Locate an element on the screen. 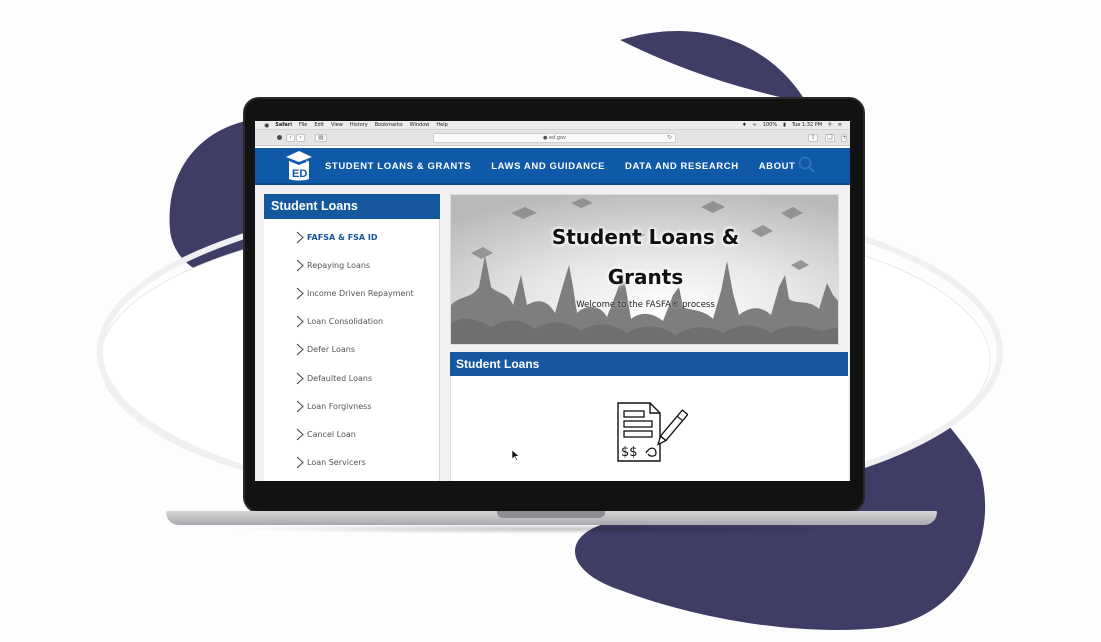  clock: Tue 1:32 PM is located at coordinates (807, 125).